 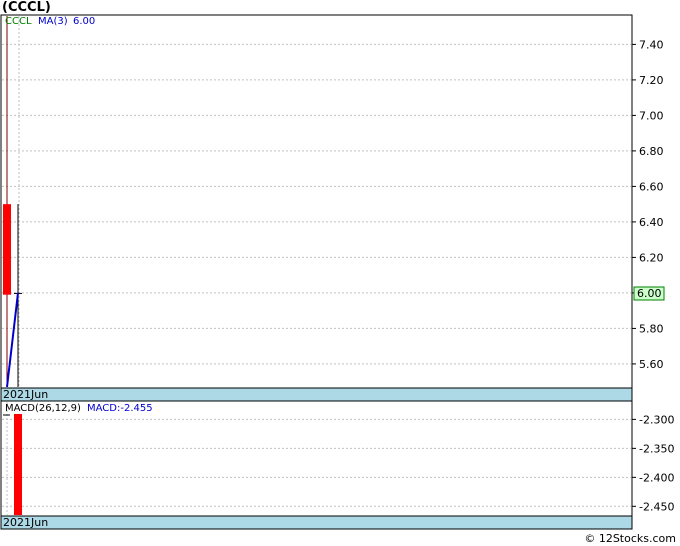 What do you see at coordinates (656, 419) in the screenshot?
I see `macd-tick-label: -2.300` at bounding box center [656, 419].